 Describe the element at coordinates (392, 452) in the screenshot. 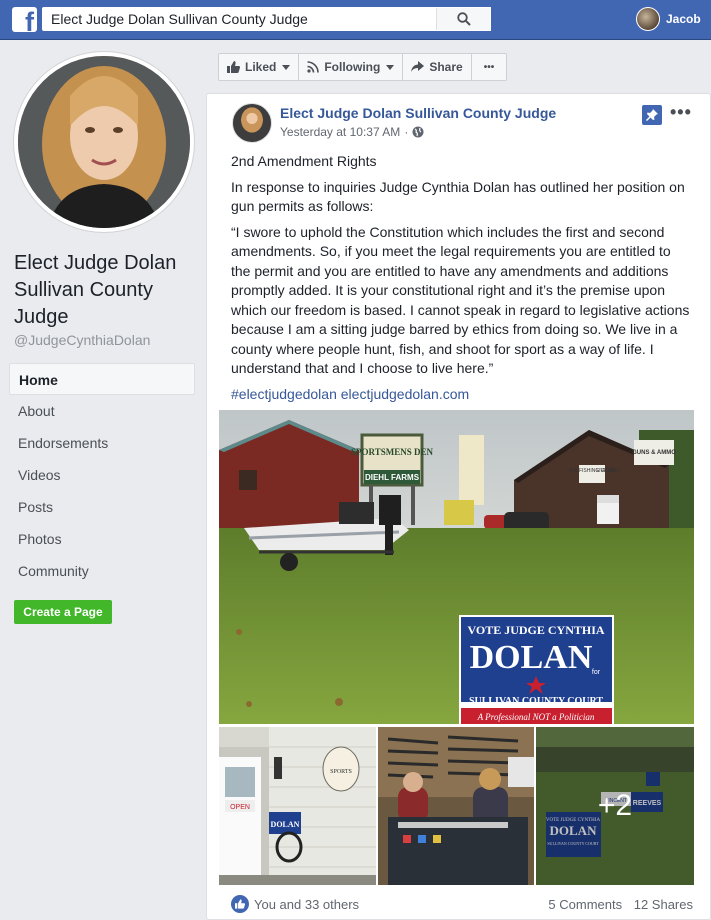

I see `store-sign-text: SPORTSMENS DEN` at that location.